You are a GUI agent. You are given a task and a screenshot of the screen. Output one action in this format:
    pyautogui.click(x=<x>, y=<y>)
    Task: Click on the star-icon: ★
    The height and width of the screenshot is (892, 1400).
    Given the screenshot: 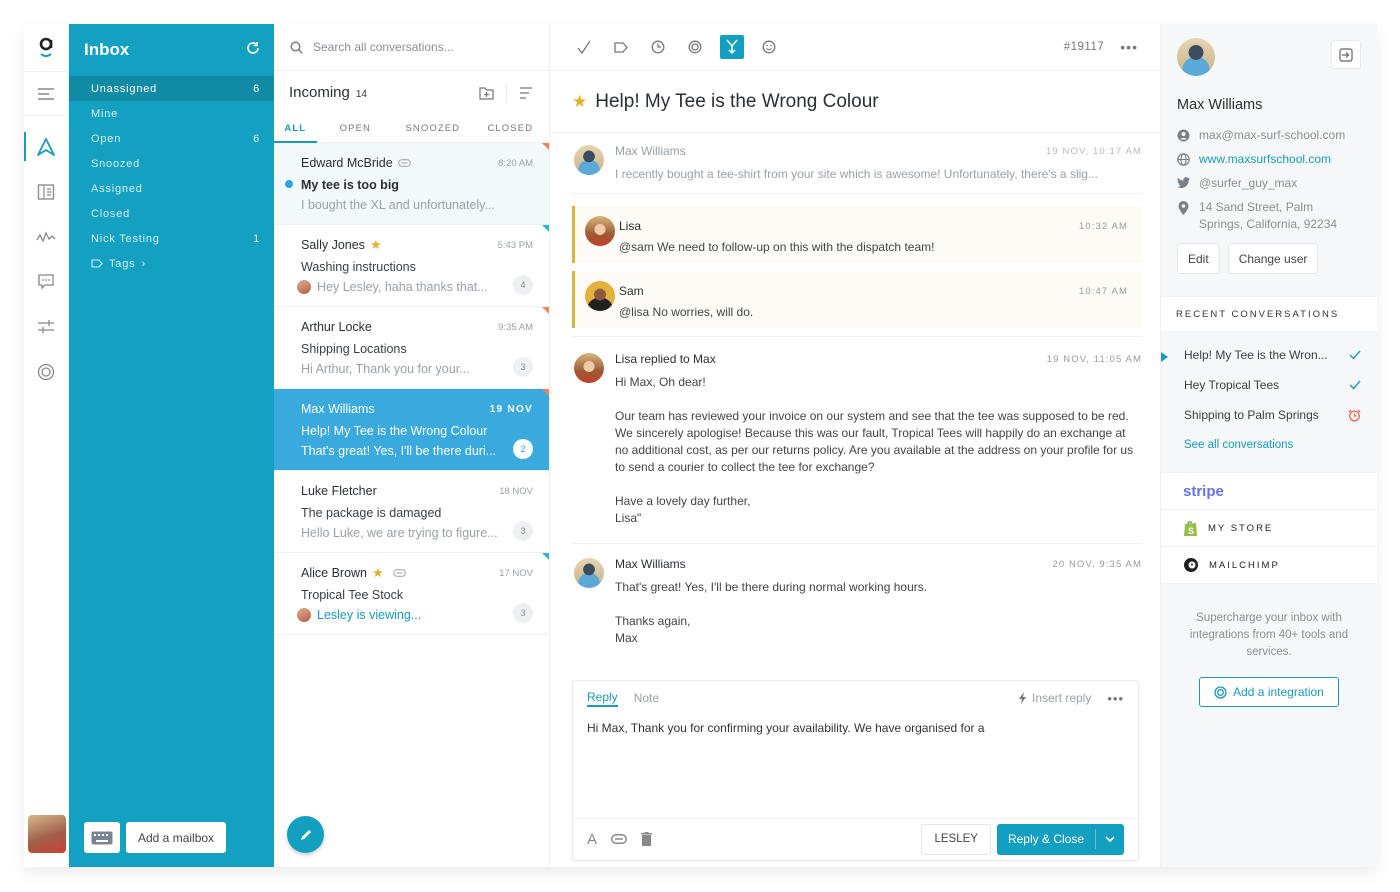 What is the action you would take?
    pyautogui.click(x=579, y=102)
    